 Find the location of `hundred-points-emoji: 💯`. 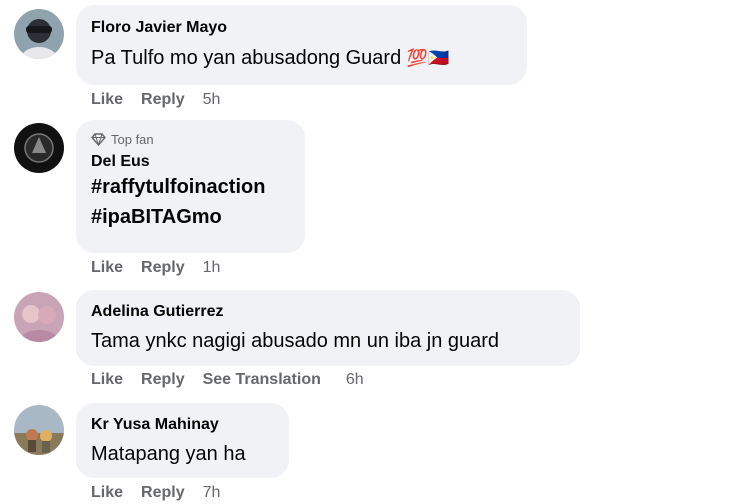

hundred-points-emoji: 💯 is located at coordinates (417, 58).